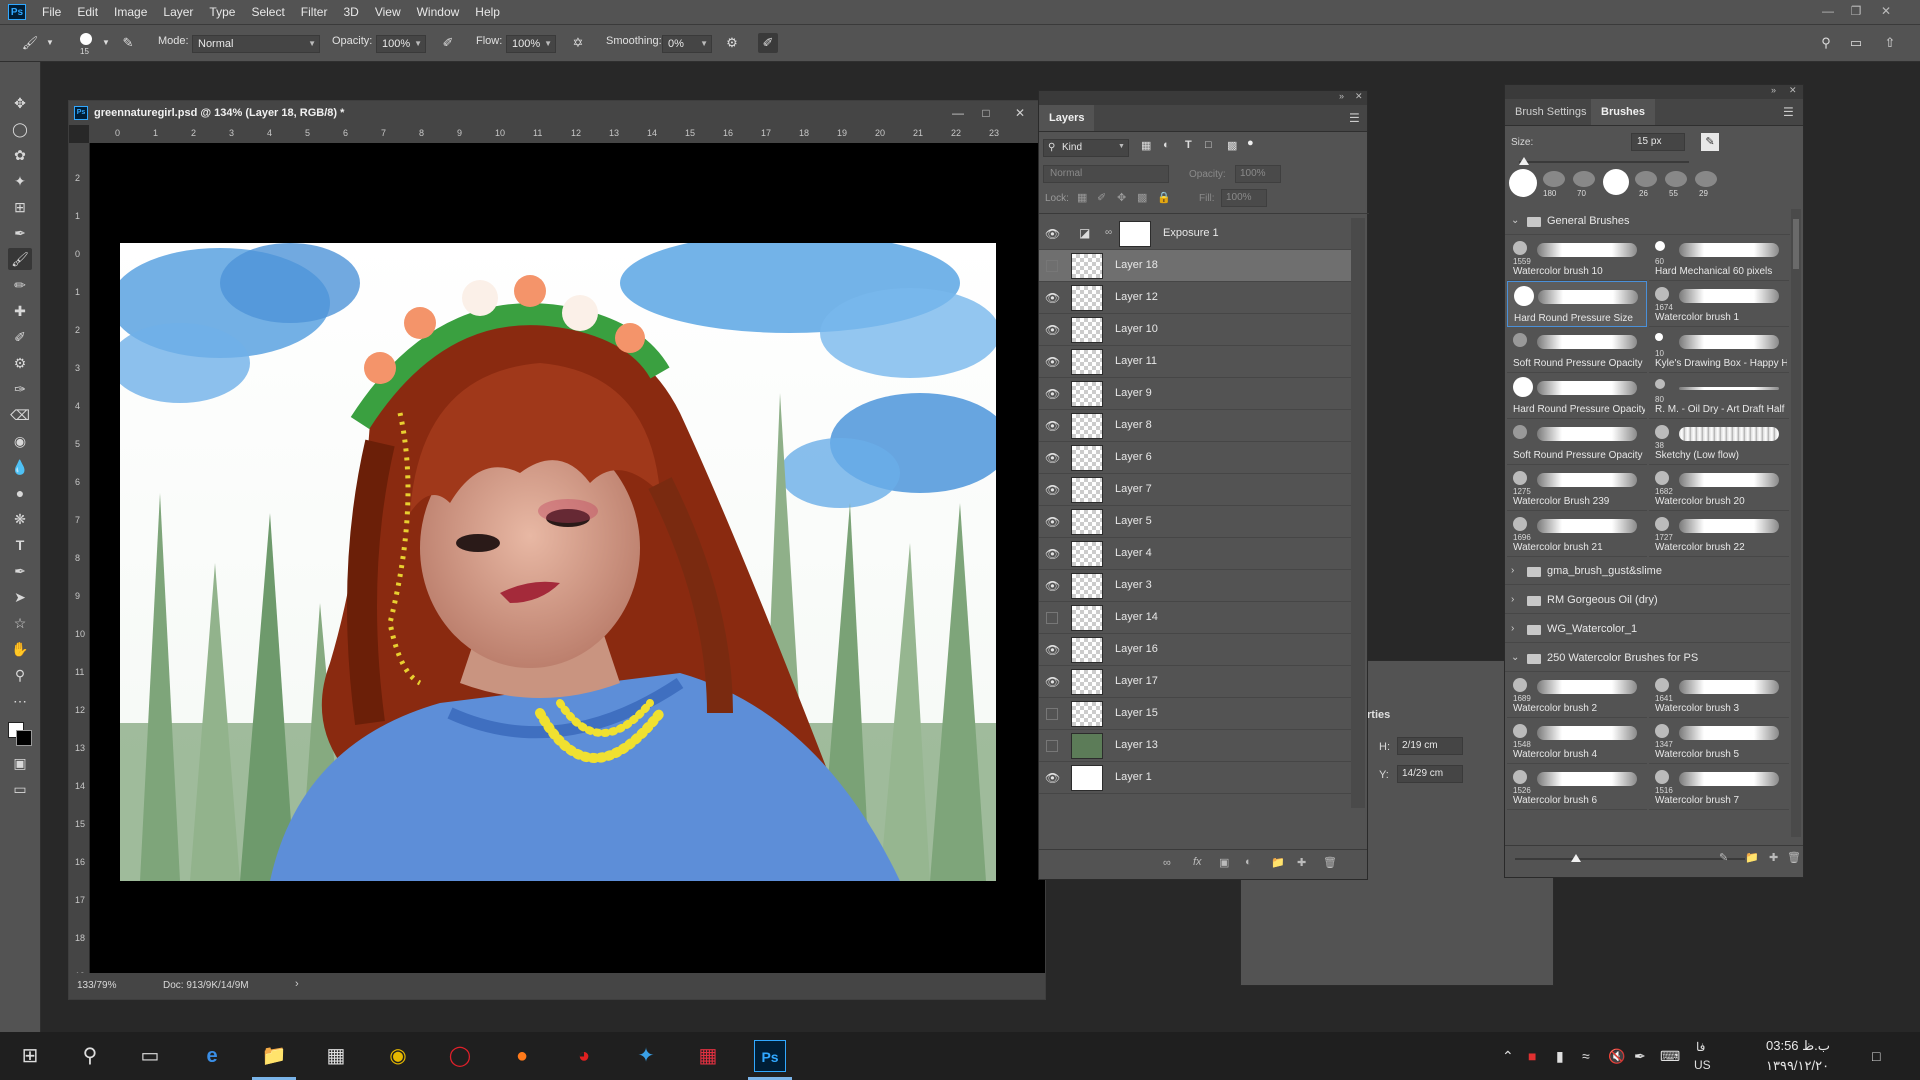 The image size is (1920, 1080). What do you see at coordinates (1623, 112) in the screenshot?
I see `tab-brushes: Brushes` at bounding box center [1623, 112].